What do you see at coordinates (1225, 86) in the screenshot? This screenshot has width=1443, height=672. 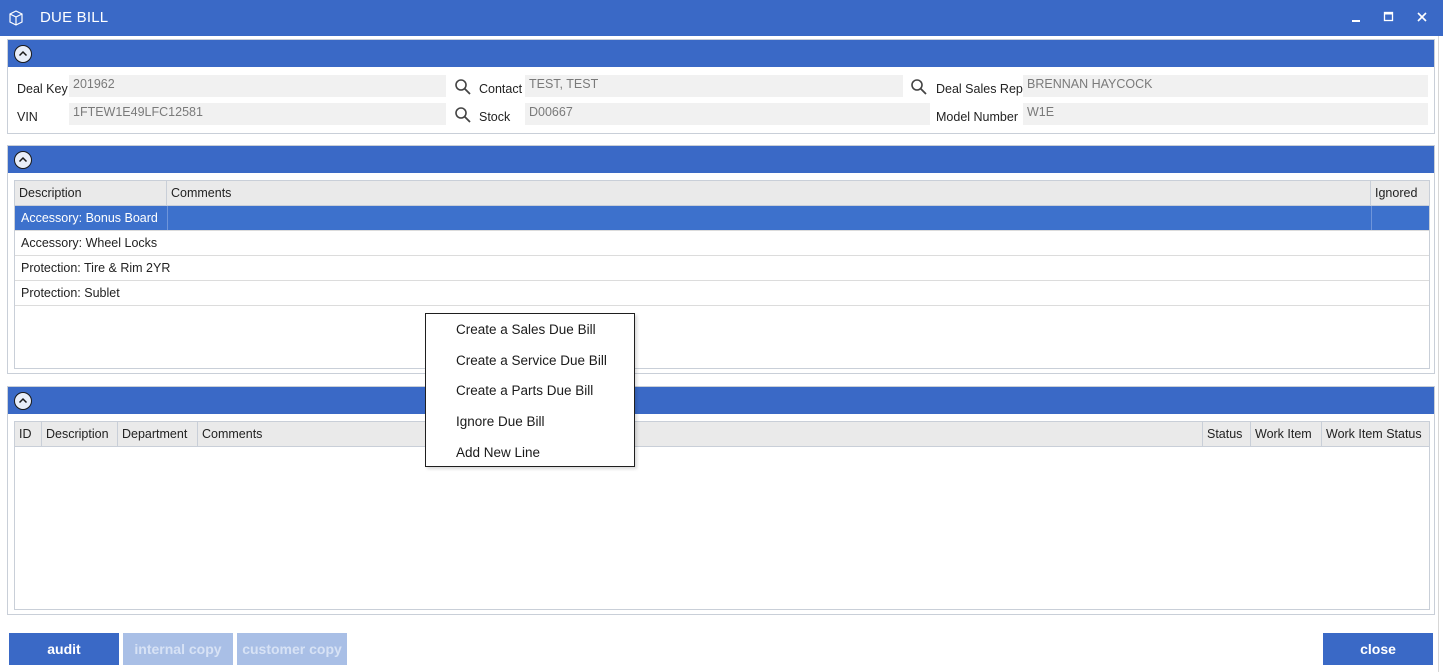 I see `deal-sales-rep-field: BRENNAN HAYCOCK` at bounding box center [1225, 86].